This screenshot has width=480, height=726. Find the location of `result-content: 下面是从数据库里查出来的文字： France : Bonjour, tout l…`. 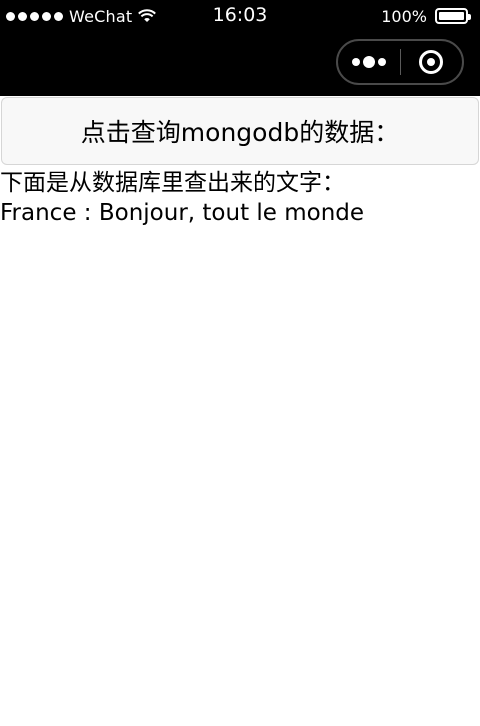

result-content: 下面是从数据库里查出来的文字： France : Bonjour, tout l… is located at coordinates (240, 198).